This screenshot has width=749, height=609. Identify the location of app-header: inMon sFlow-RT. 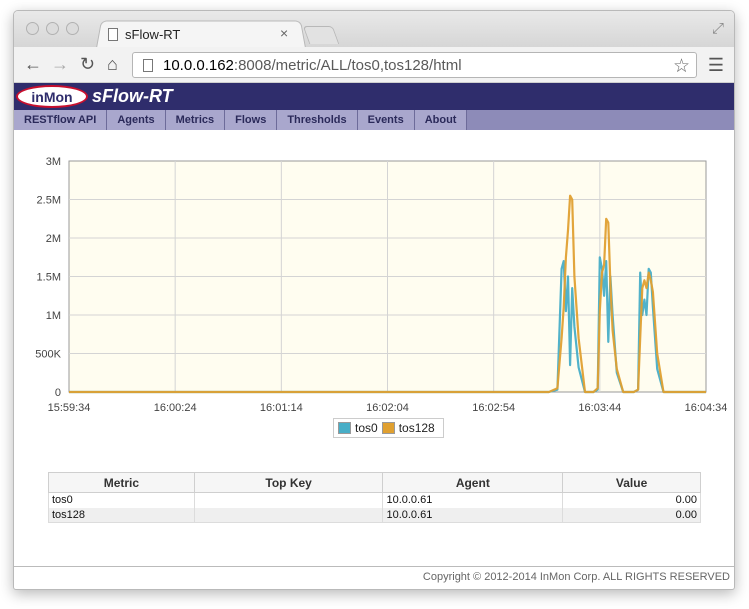
(374, 96).